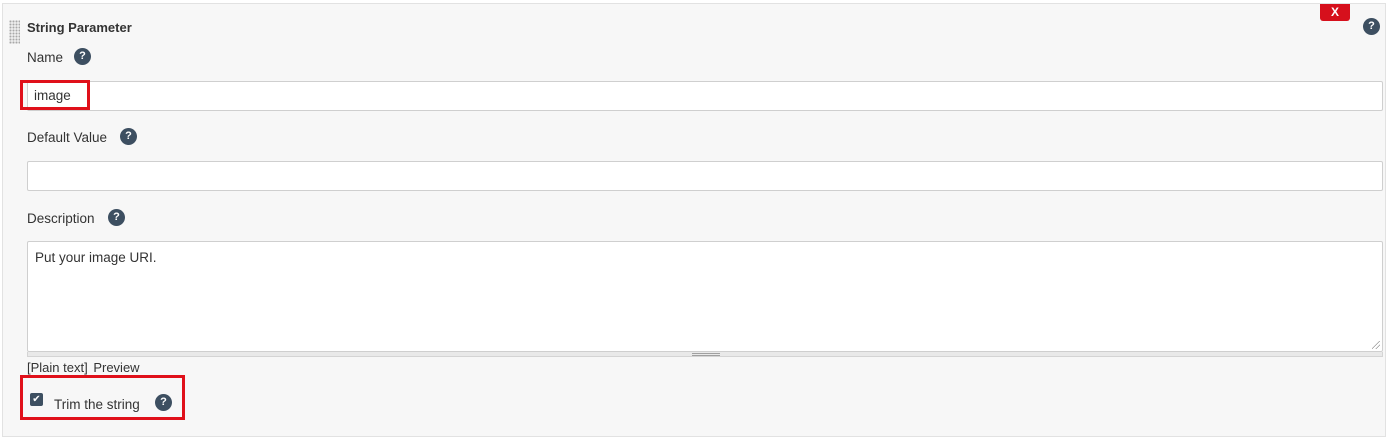  I want to click on drag-handle-icon, so click(14, 32).